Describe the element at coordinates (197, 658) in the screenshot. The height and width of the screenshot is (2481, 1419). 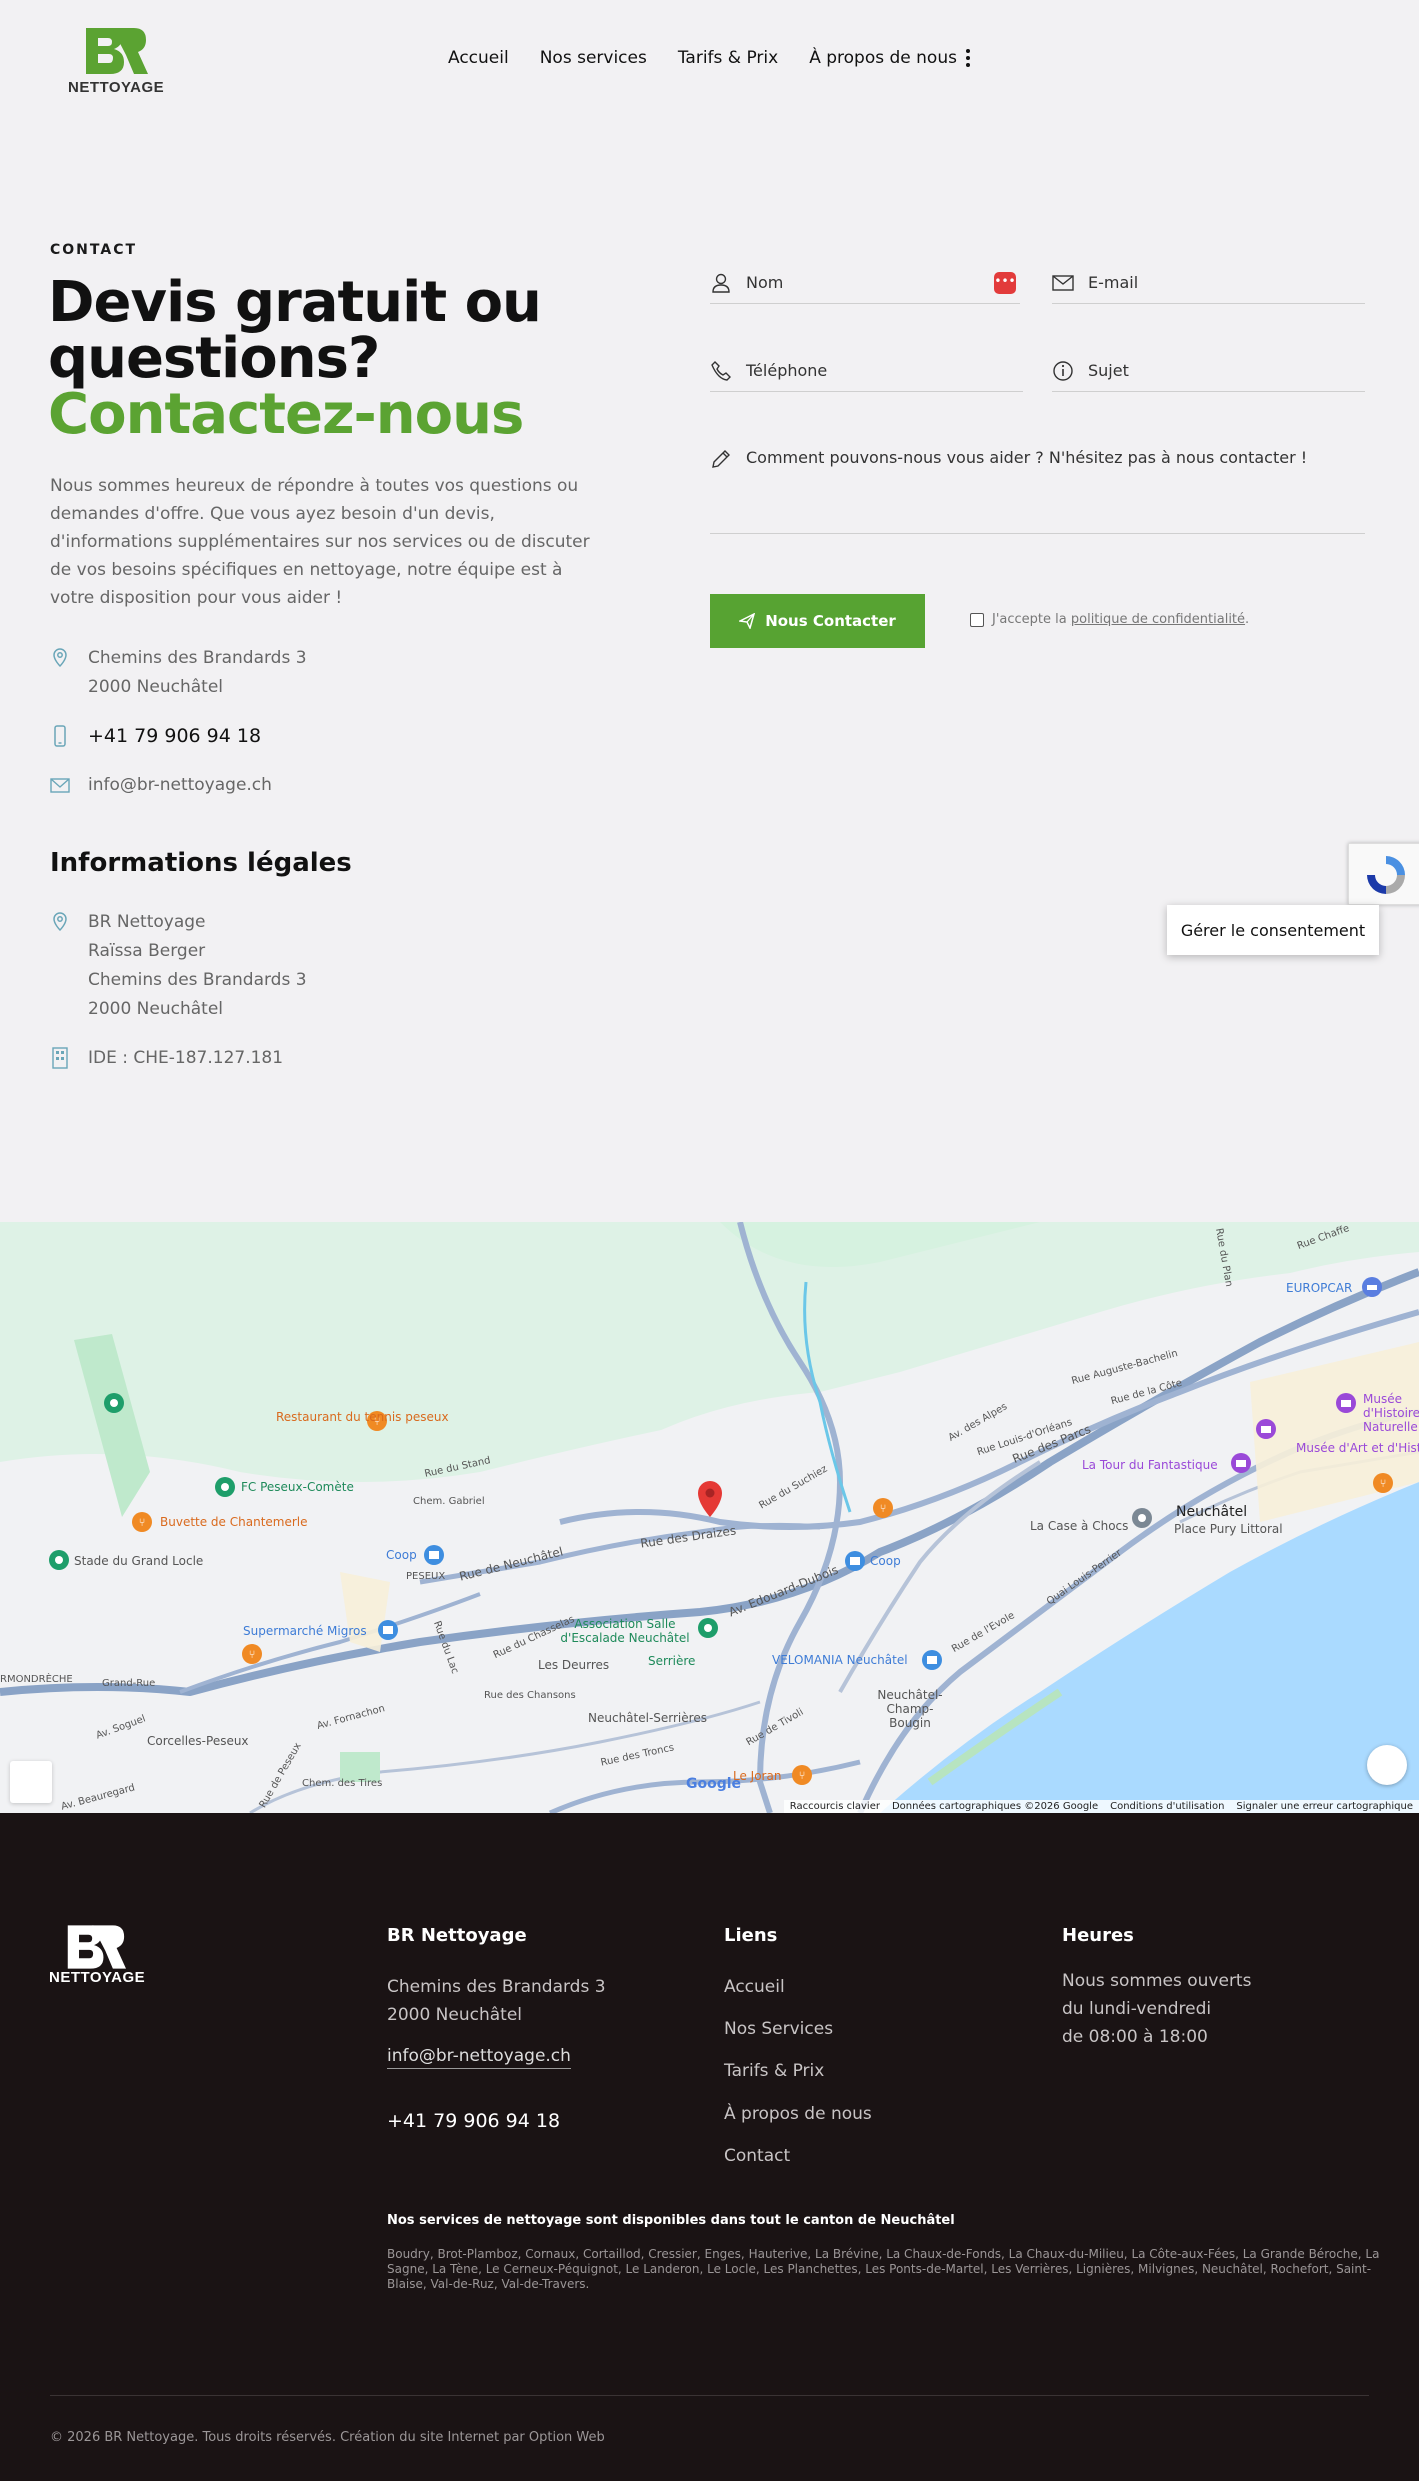
I see `address-line-1: Chemins des Brandards 3` at that location.